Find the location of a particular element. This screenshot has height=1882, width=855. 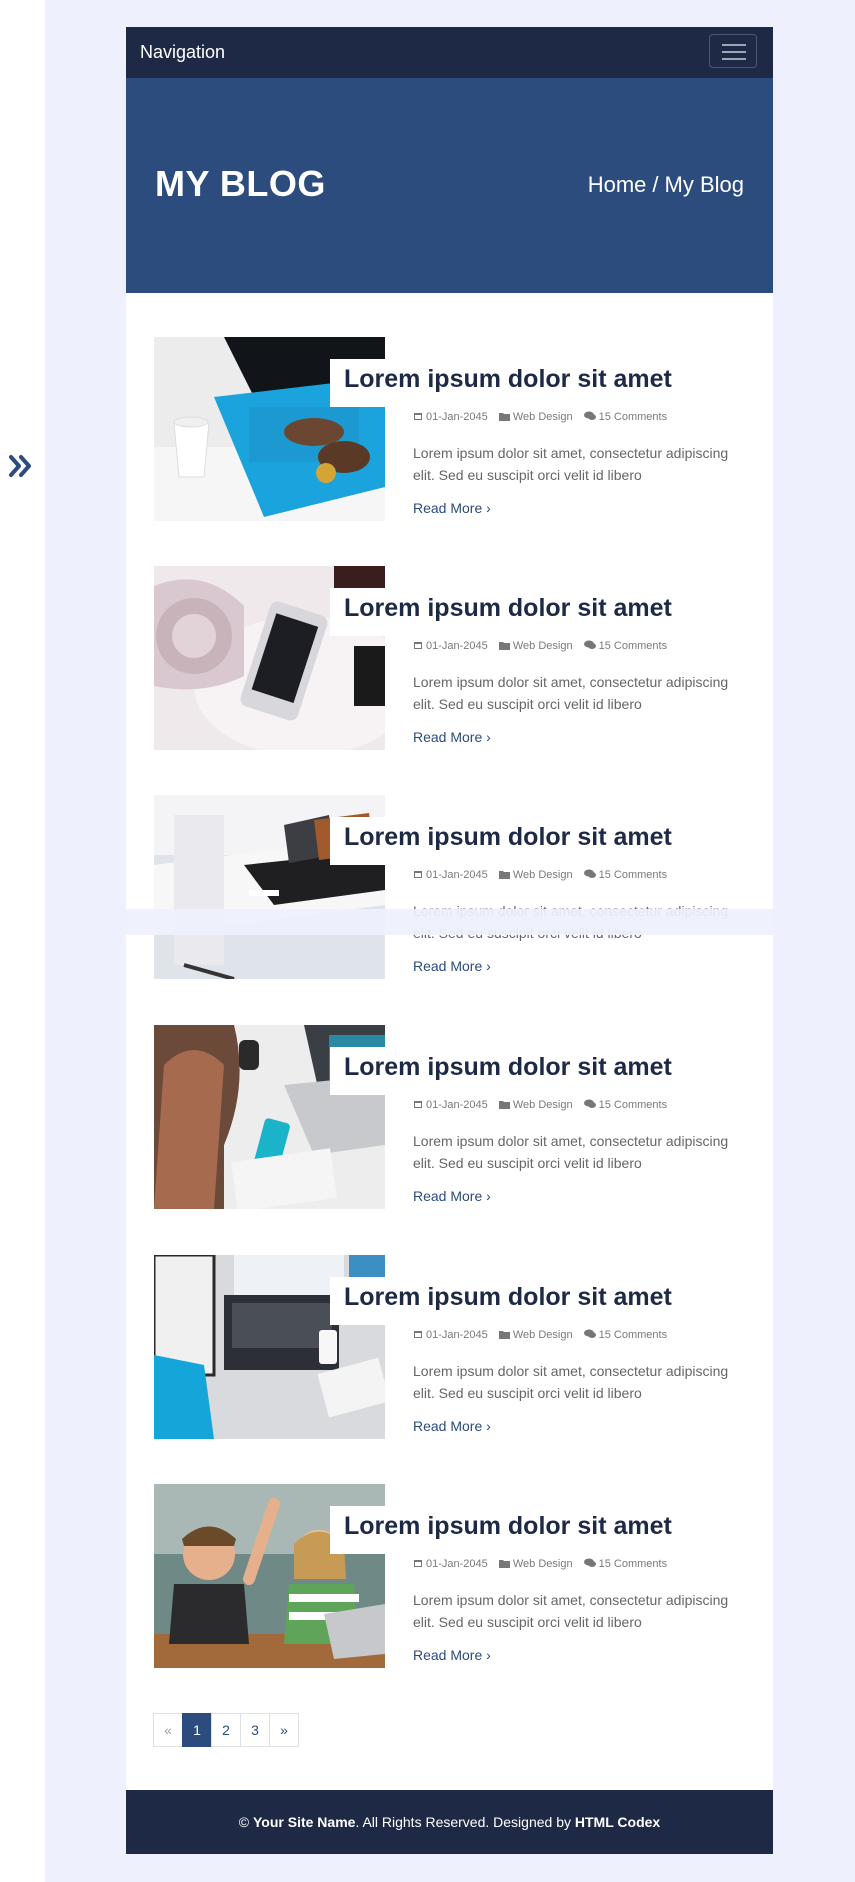

navbar-brand: Navigation is located at coordinates (182, 52).